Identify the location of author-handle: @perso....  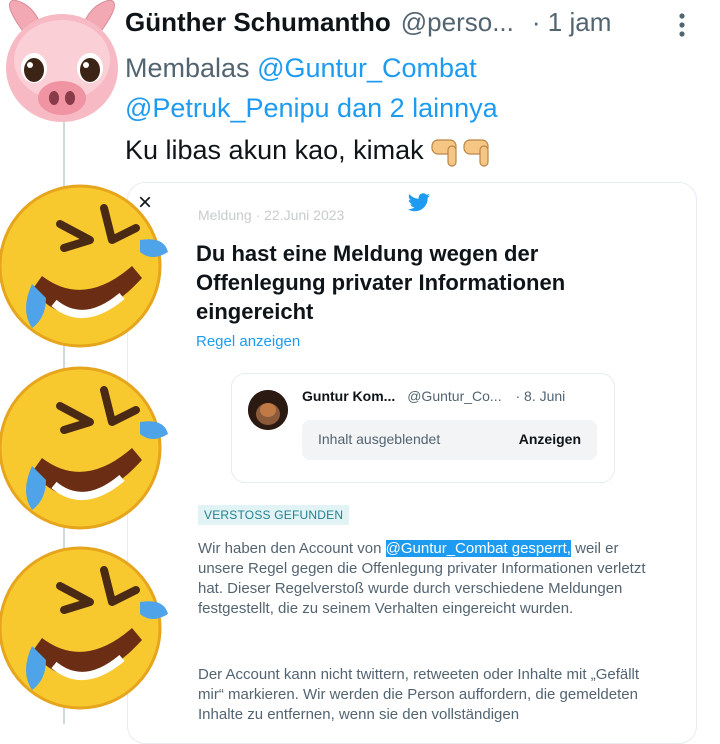
(457, 22).